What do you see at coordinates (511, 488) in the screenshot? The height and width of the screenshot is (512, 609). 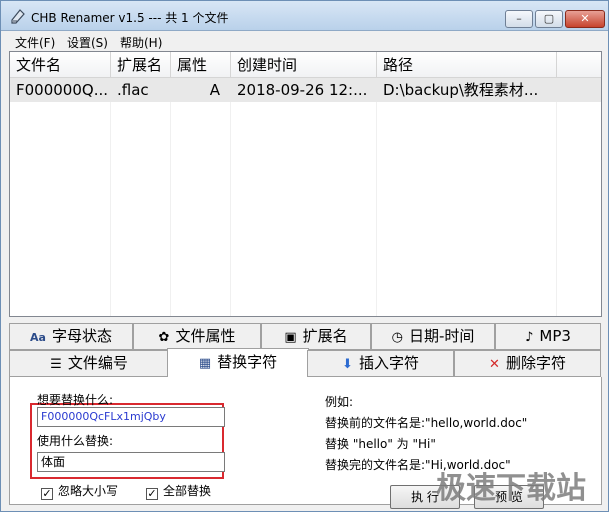 I see `watermark: 极速下载站` at bounding box center [511, 488].